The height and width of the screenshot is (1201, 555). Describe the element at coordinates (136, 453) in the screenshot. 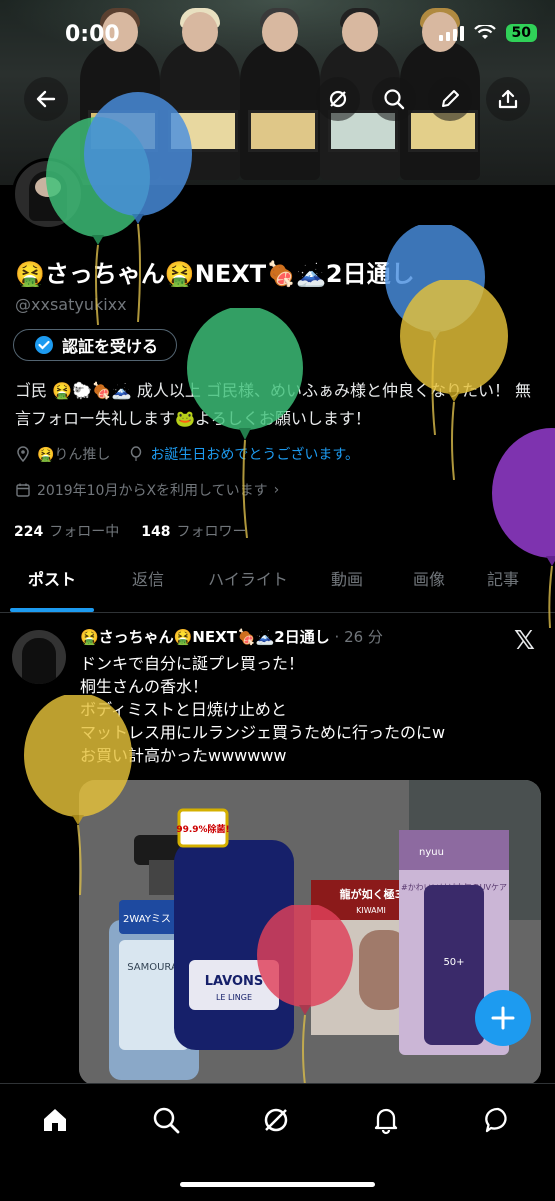

I see `balloon-icon` at that location.